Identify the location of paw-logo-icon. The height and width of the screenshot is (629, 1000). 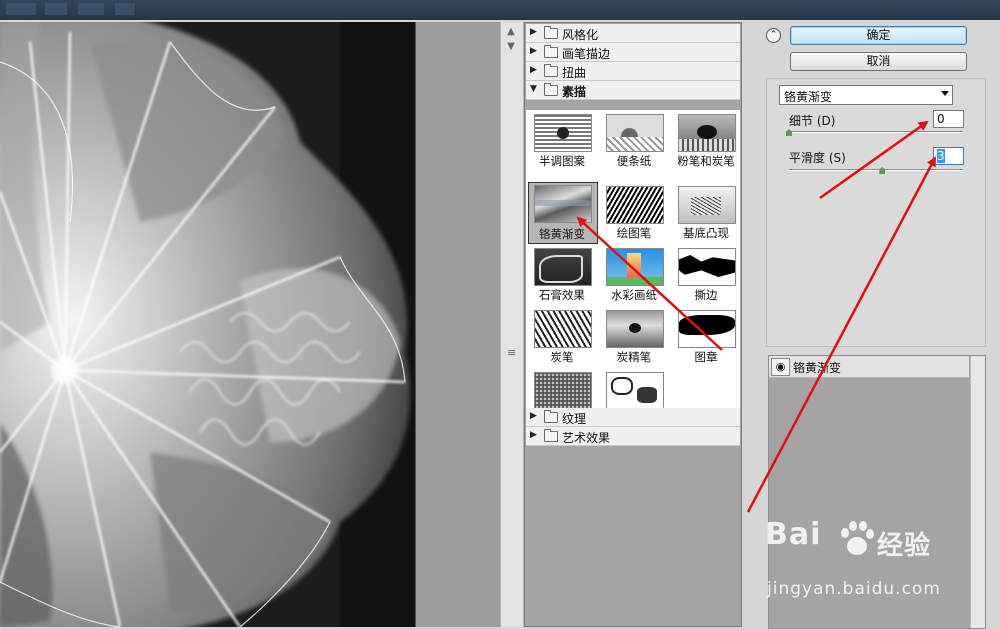
(857, 538).